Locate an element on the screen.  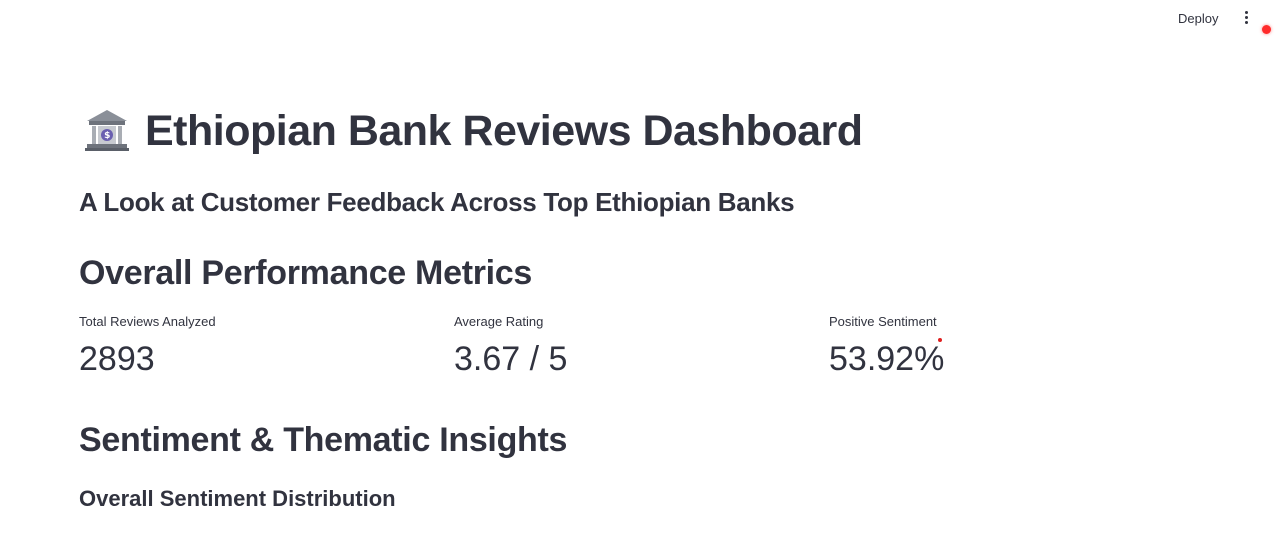
metric-value: 53.92% is located at coordinates (887, 359).